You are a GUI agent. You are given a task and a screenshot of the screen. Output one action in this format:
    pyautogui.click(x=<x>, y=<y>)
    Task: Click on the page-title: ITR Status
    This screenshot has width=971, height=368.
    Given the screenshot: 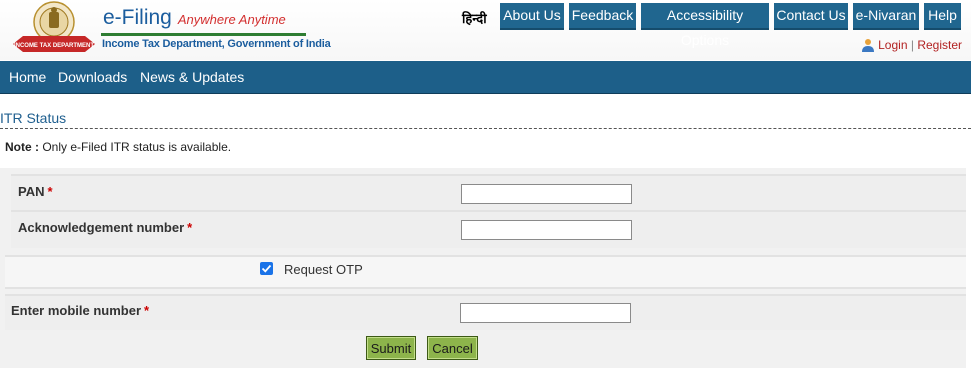 What is the action you would take?
    pyautogui.click(x=33, y=118)
    